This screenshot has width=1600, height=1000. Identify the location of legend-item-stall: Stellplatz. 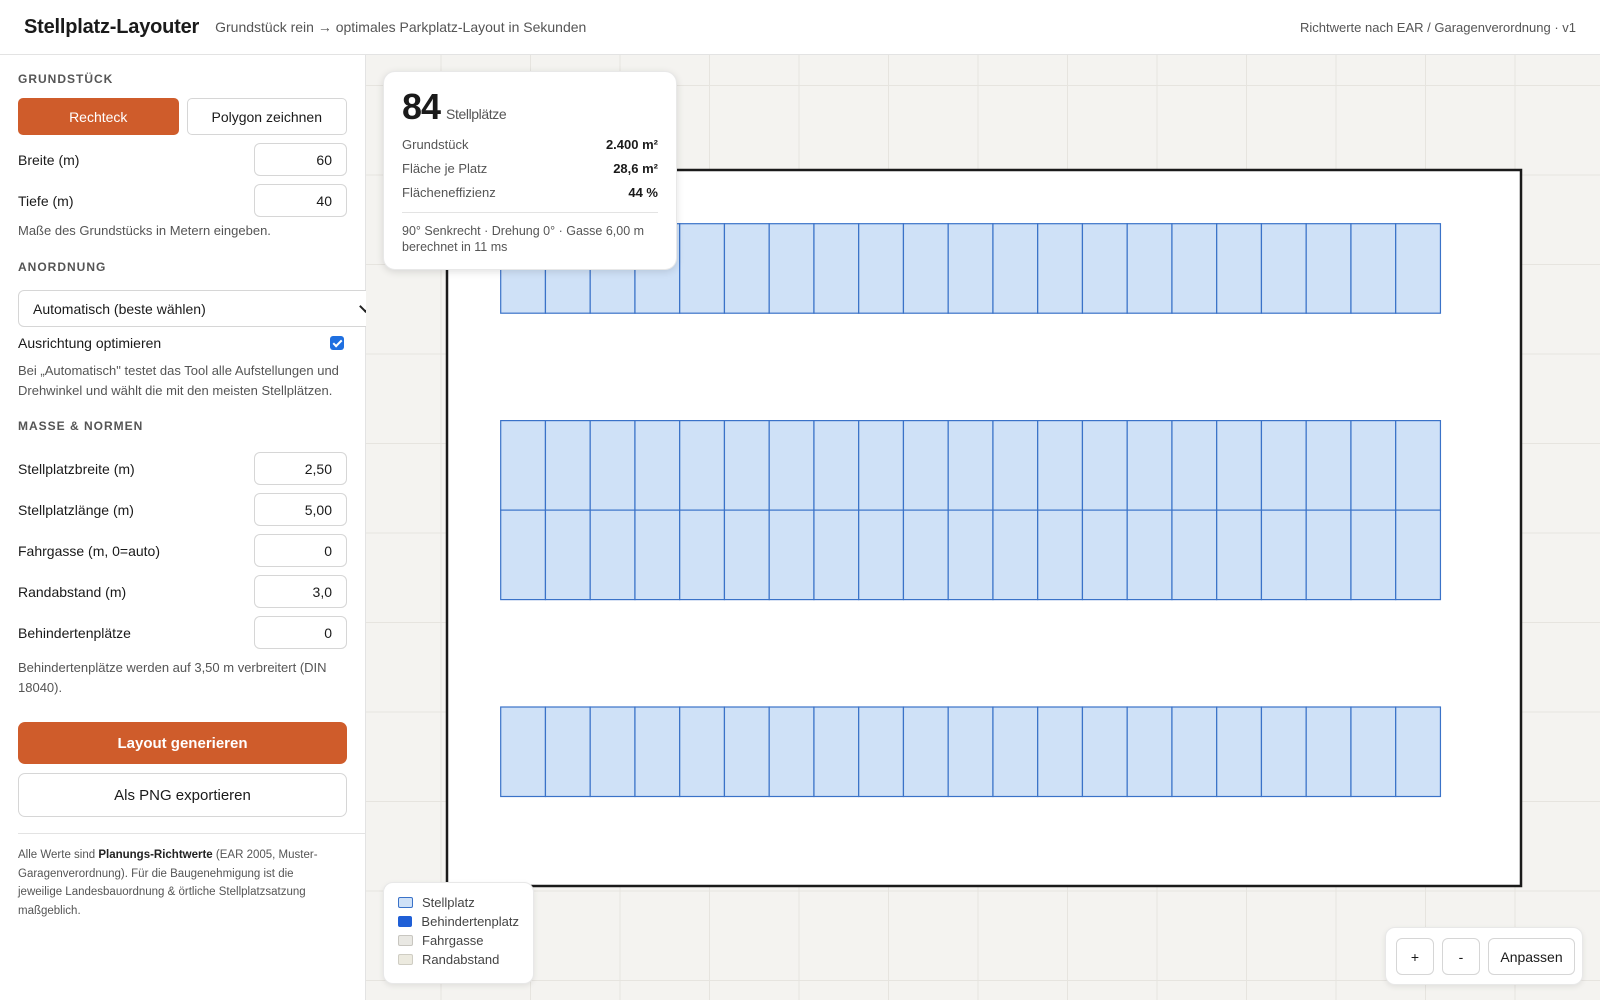
(458, 902).